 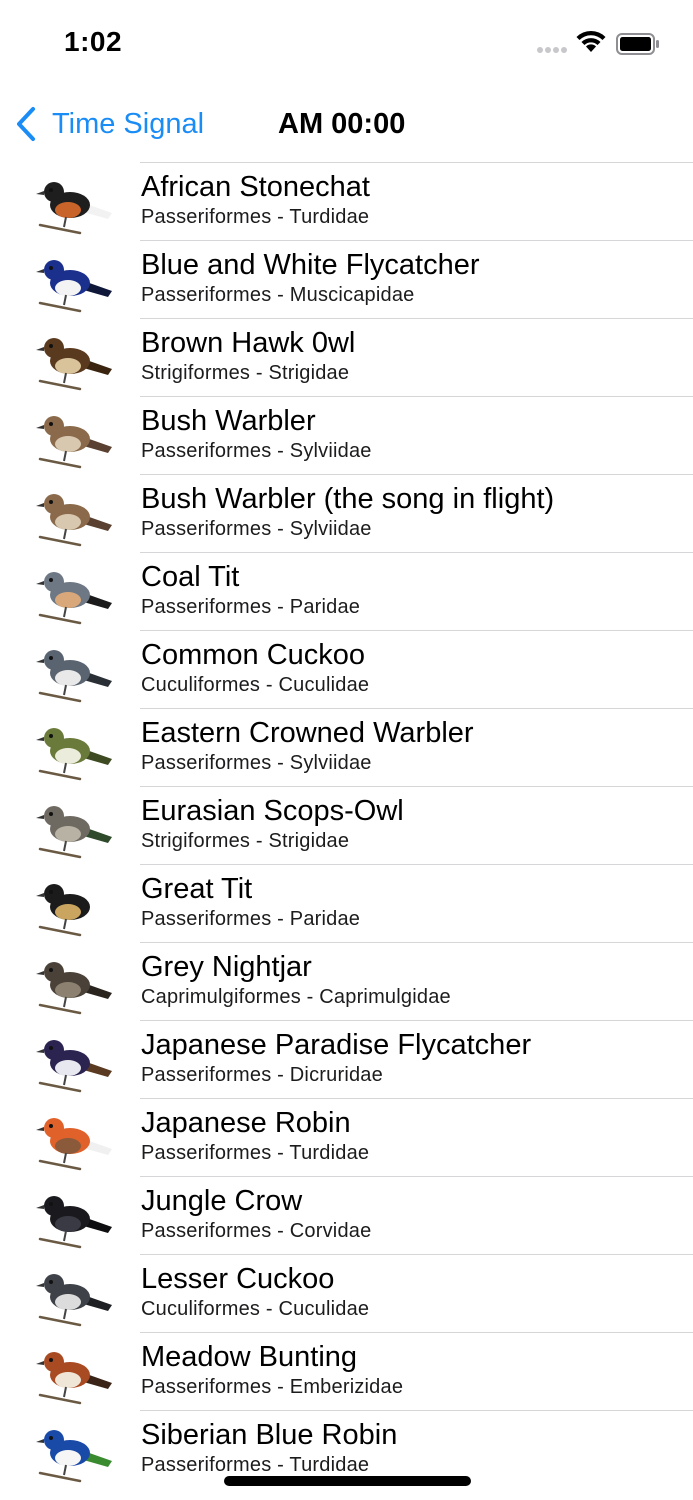 What do you see at coordinates (74, 1066) in the screenshot?
I see `japanese-paradise-flycatcher-icon` at bounding box center [74, 1066].